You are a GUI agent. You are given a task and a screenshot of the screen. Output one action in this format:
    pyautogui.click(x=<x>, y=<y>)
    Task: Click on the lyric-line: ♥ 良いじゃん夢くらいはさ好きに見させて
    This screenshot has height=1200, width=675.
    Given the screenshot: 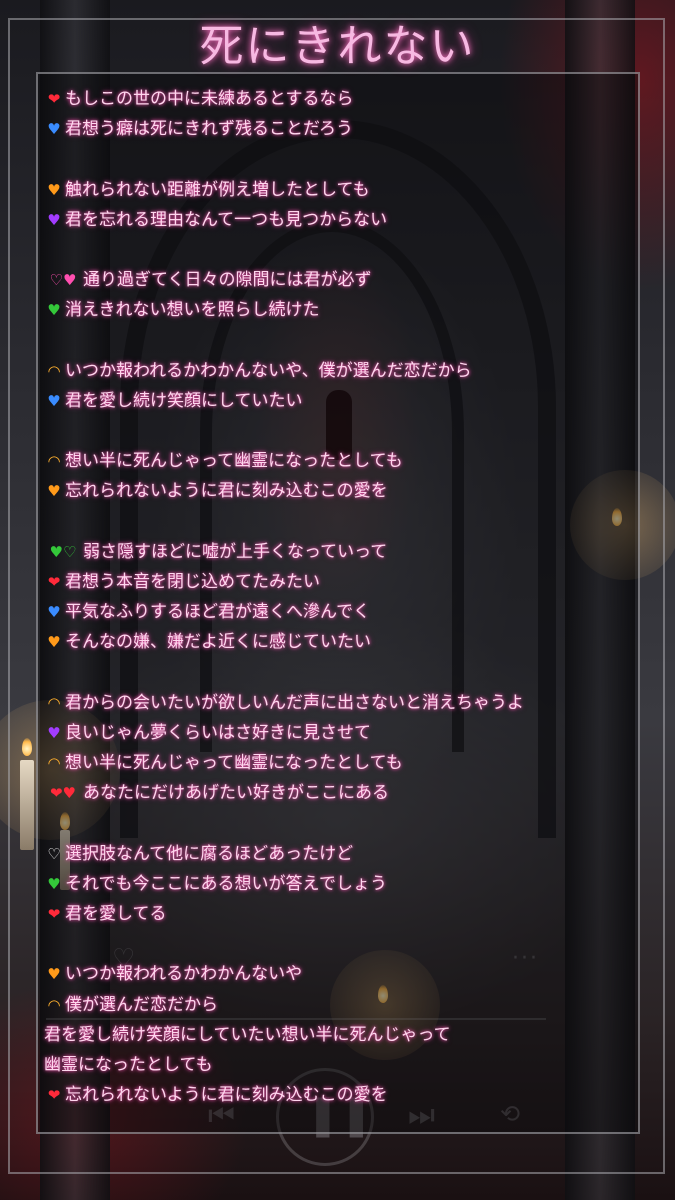 What is the action you would take?
    pyautogui.click(x=339, y=733)
    